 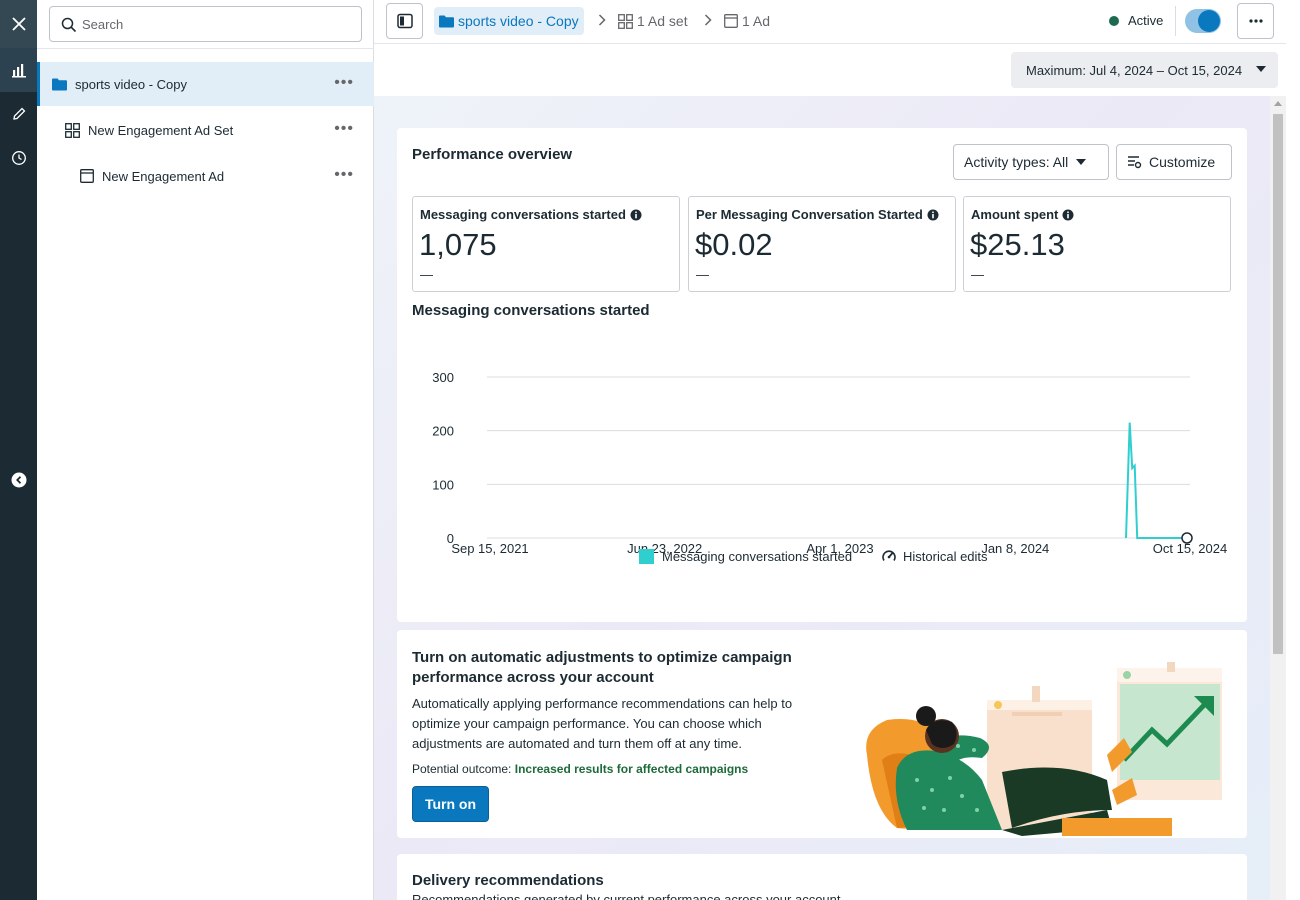 What do you see at coordinates (837, 22) in the screenshot?
I see `header-bar: sports video - Copy 1 Ad set 1 Ad Active` at bounding box center [837, 22].